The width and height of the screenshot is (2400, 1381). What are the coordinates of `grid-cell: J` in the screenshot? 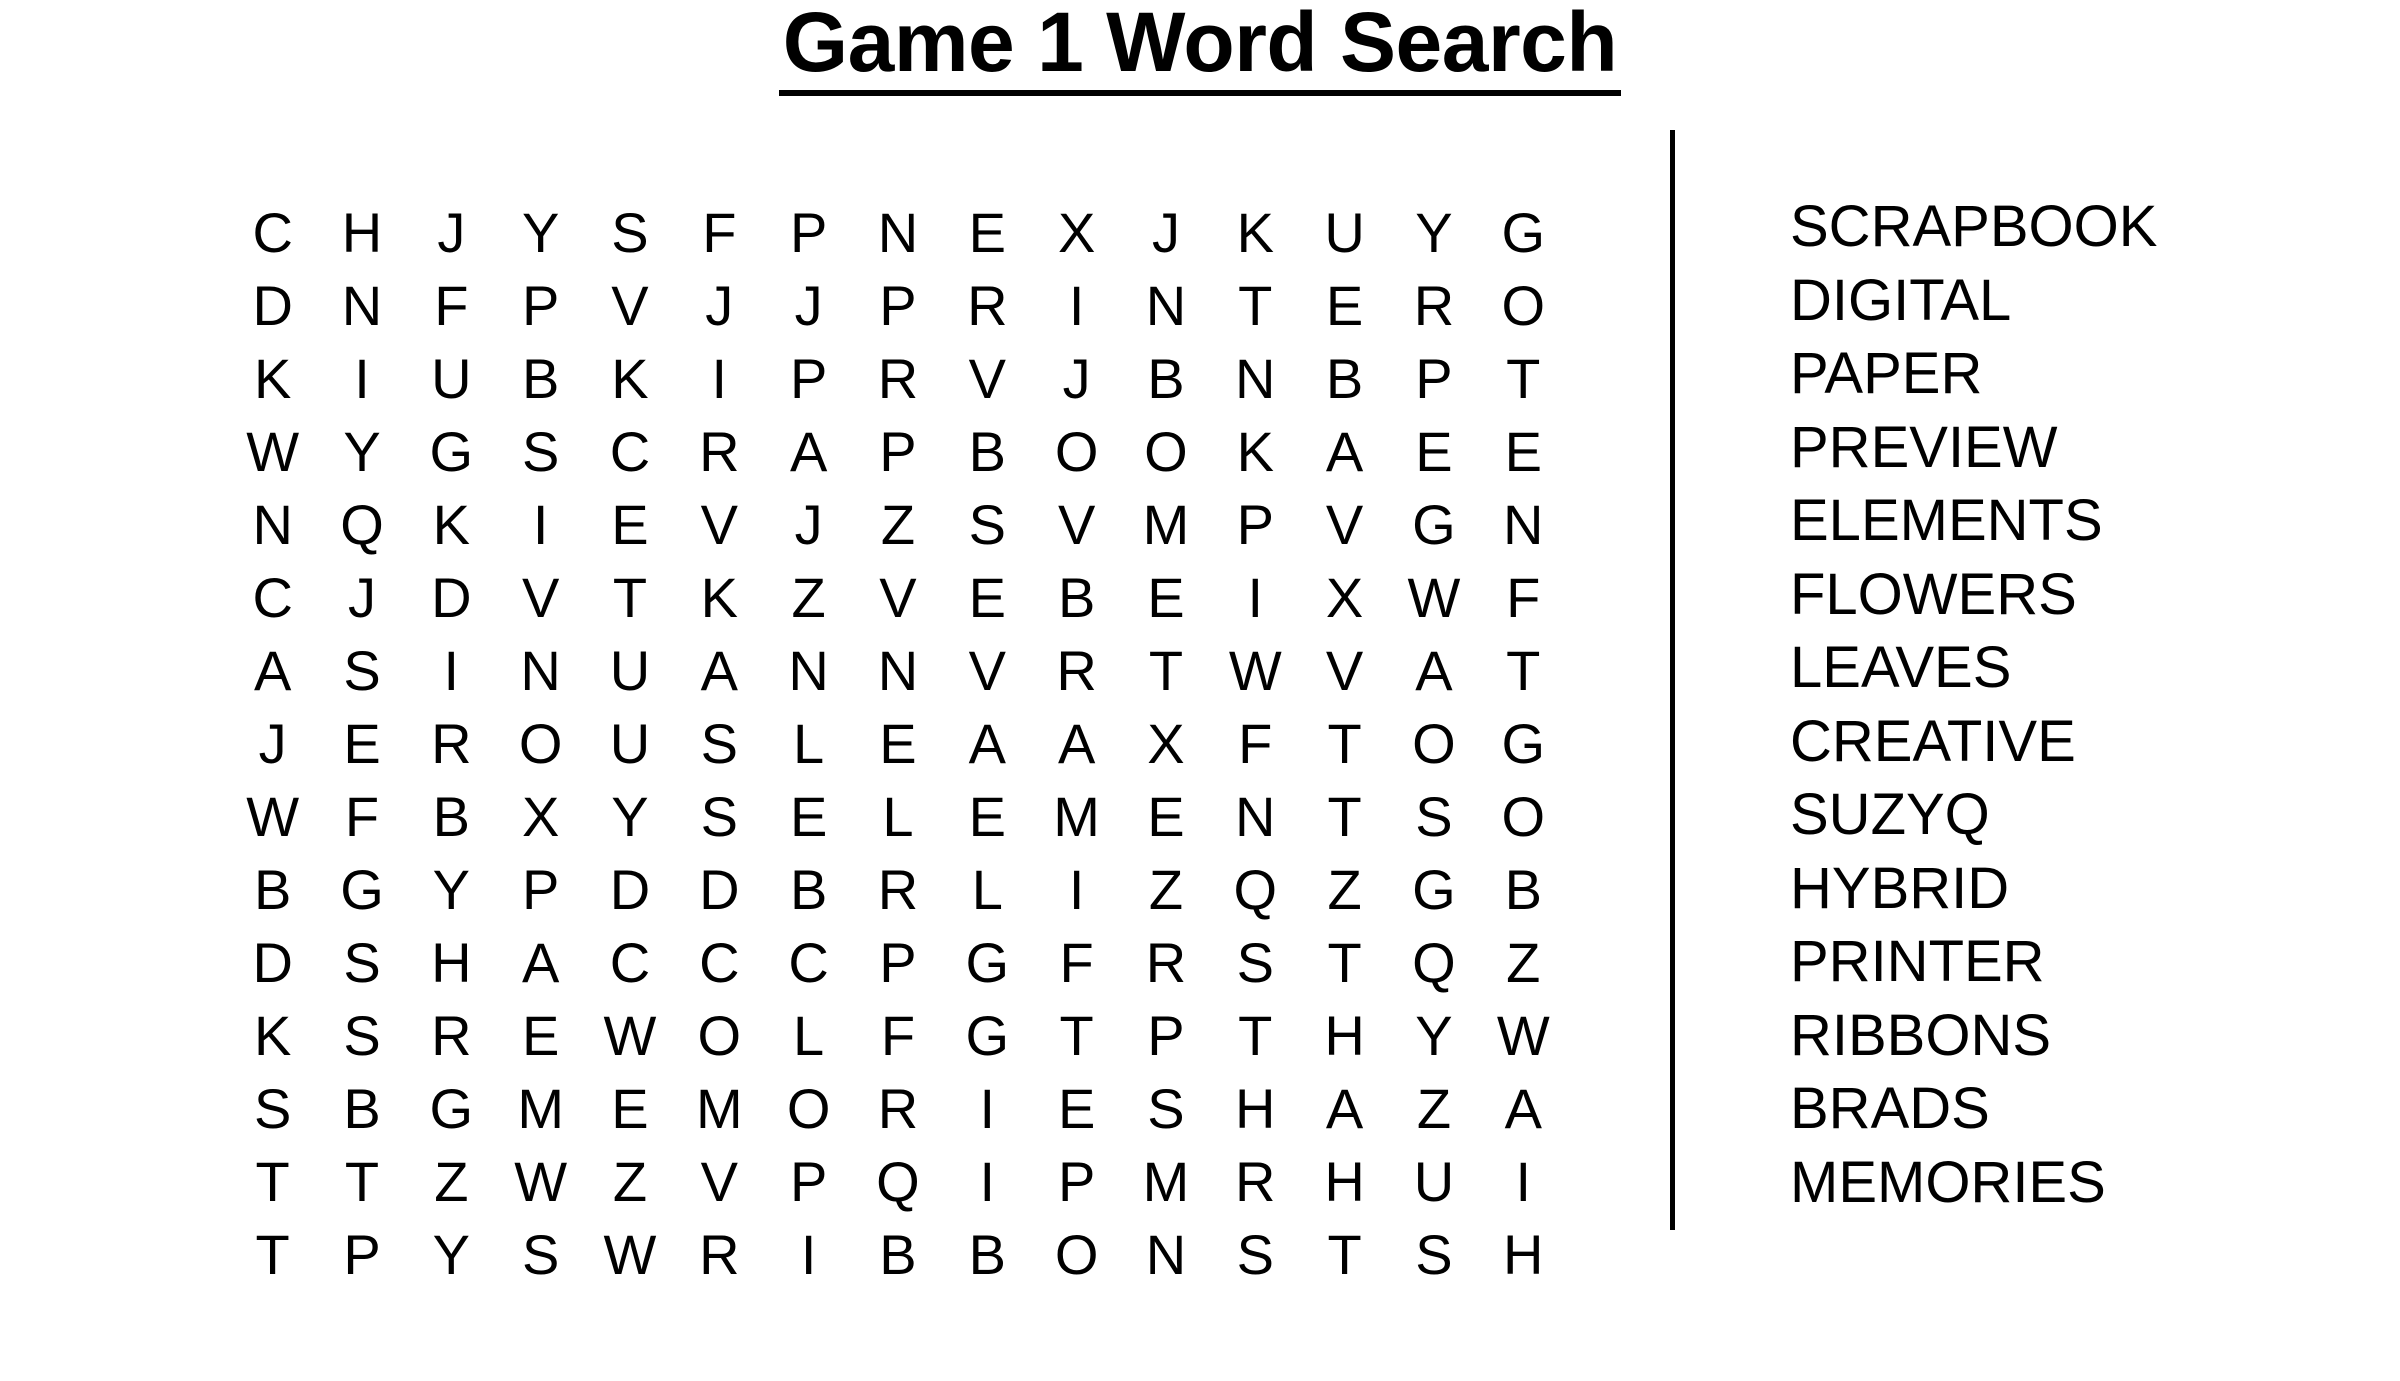 It's located at (1165, 232).